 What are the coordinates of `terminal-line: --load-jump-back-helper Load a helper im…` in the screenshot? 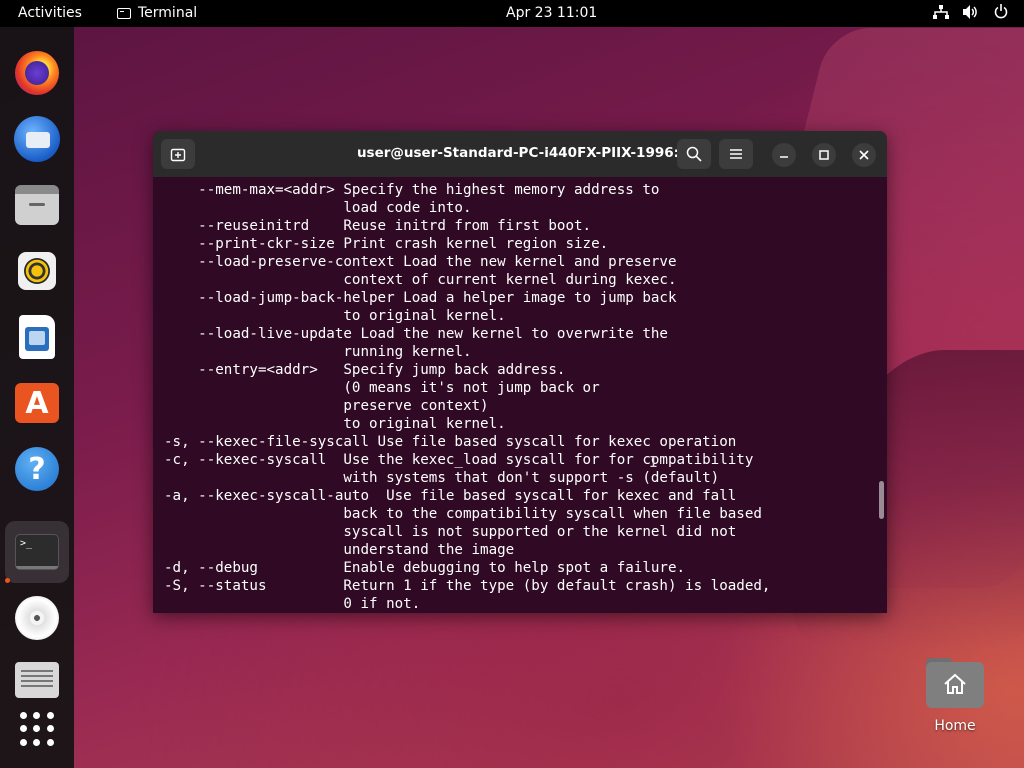 It's located at (420, 298).